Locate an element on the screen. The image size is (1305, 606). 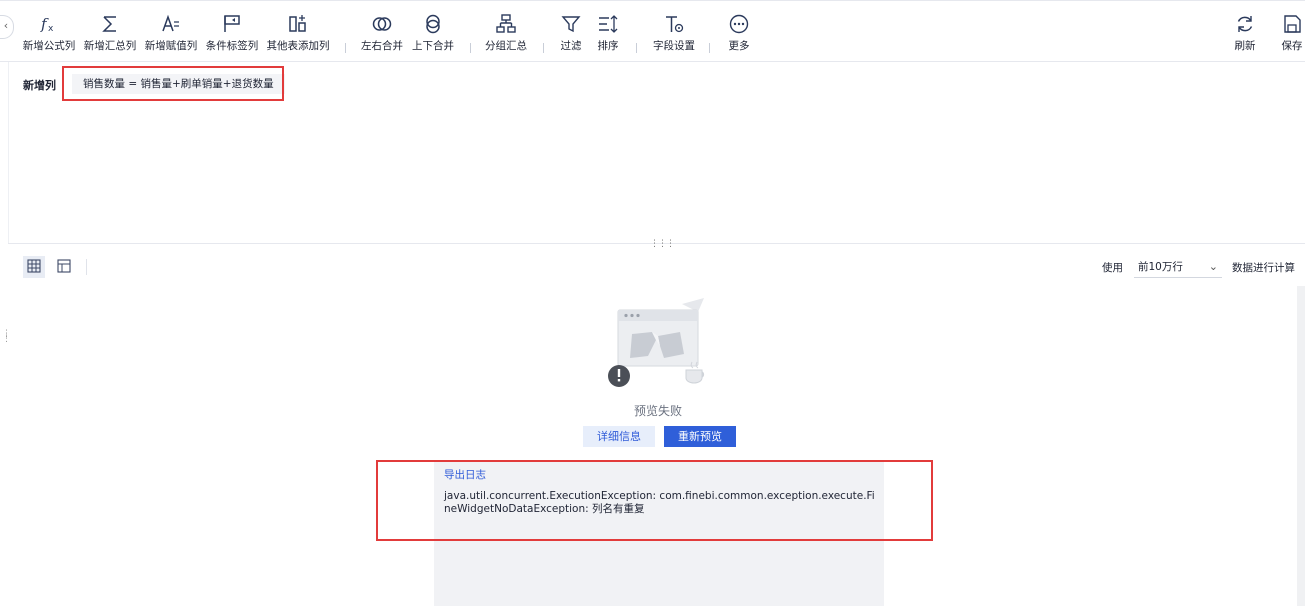
merge-top-bottom-button: 上下合并 is located at coordinates (433, 33).